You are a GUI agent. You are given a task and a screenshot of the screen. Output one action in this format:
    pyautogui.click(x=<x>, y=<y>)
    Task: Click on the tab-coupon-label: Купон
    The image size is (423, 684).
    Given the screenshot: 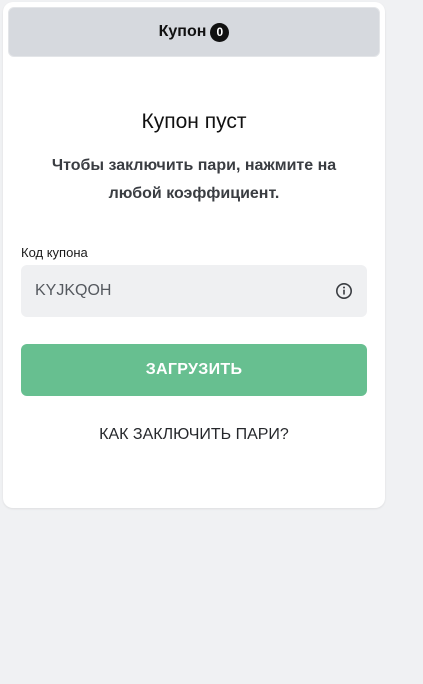 What is the action you would take?
    pyautogui.click(x=182, y=31)
    